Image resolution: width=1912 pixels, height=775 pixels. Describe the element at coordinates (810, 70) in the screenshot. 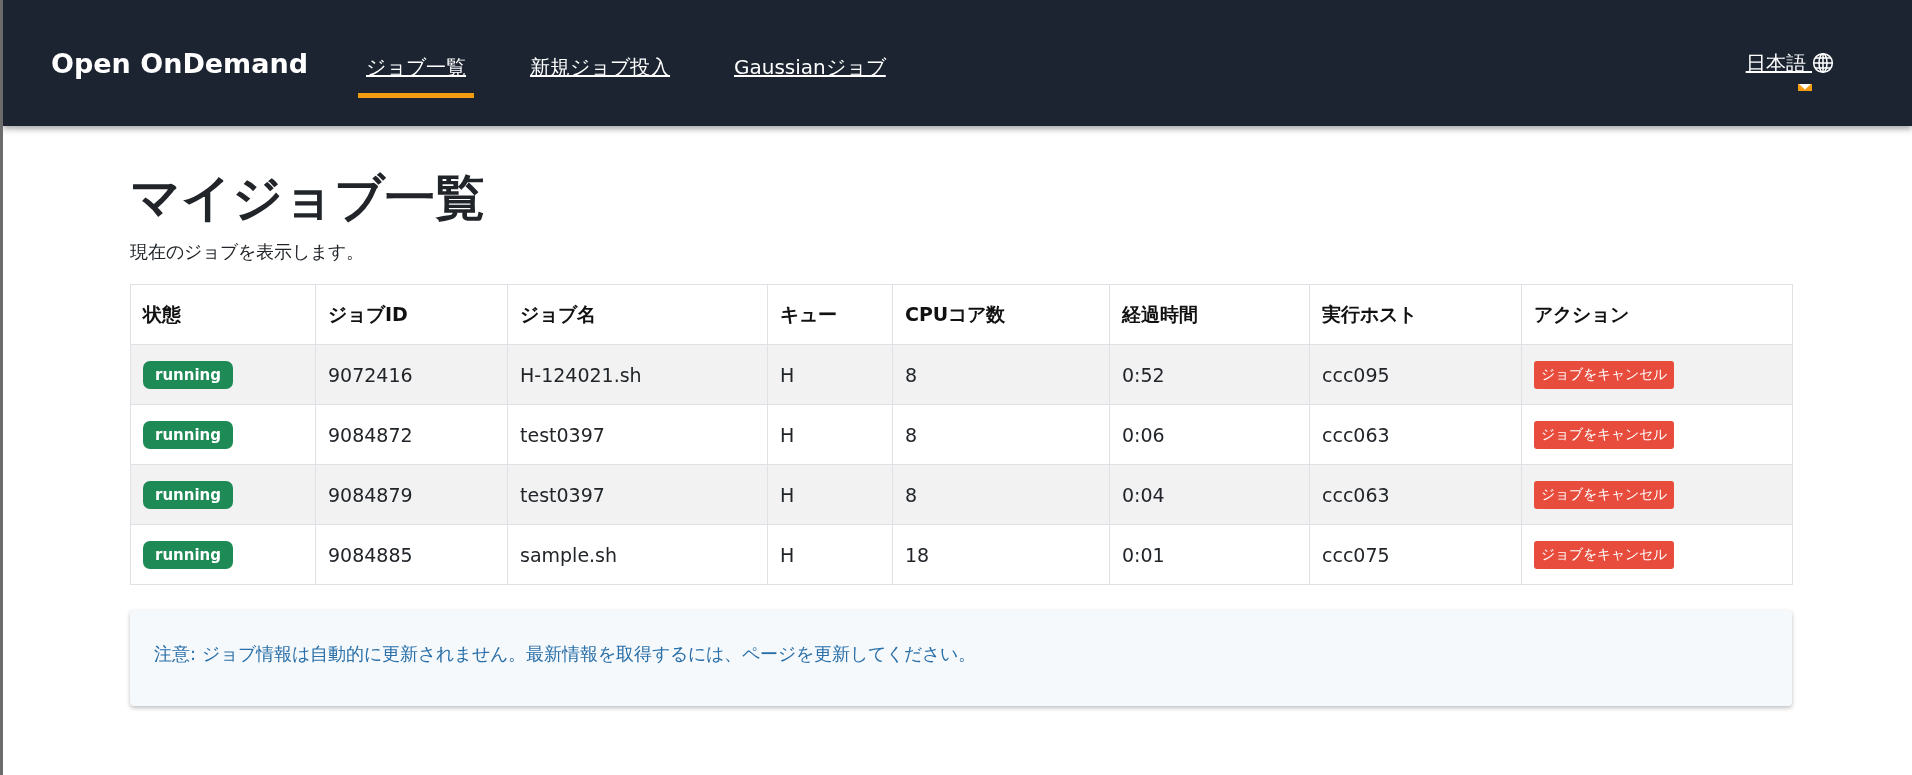

I see `nav-link: Gaussianジョブ` at that location.